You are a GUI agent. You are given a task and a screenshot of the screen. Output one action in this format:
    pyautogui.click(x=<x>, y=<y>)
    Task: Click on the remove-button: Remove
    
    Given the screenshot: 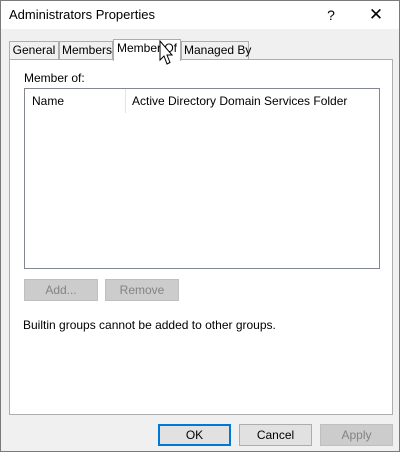 What is the action you would take?
    pyautogui.click(x=142, y=290)
    